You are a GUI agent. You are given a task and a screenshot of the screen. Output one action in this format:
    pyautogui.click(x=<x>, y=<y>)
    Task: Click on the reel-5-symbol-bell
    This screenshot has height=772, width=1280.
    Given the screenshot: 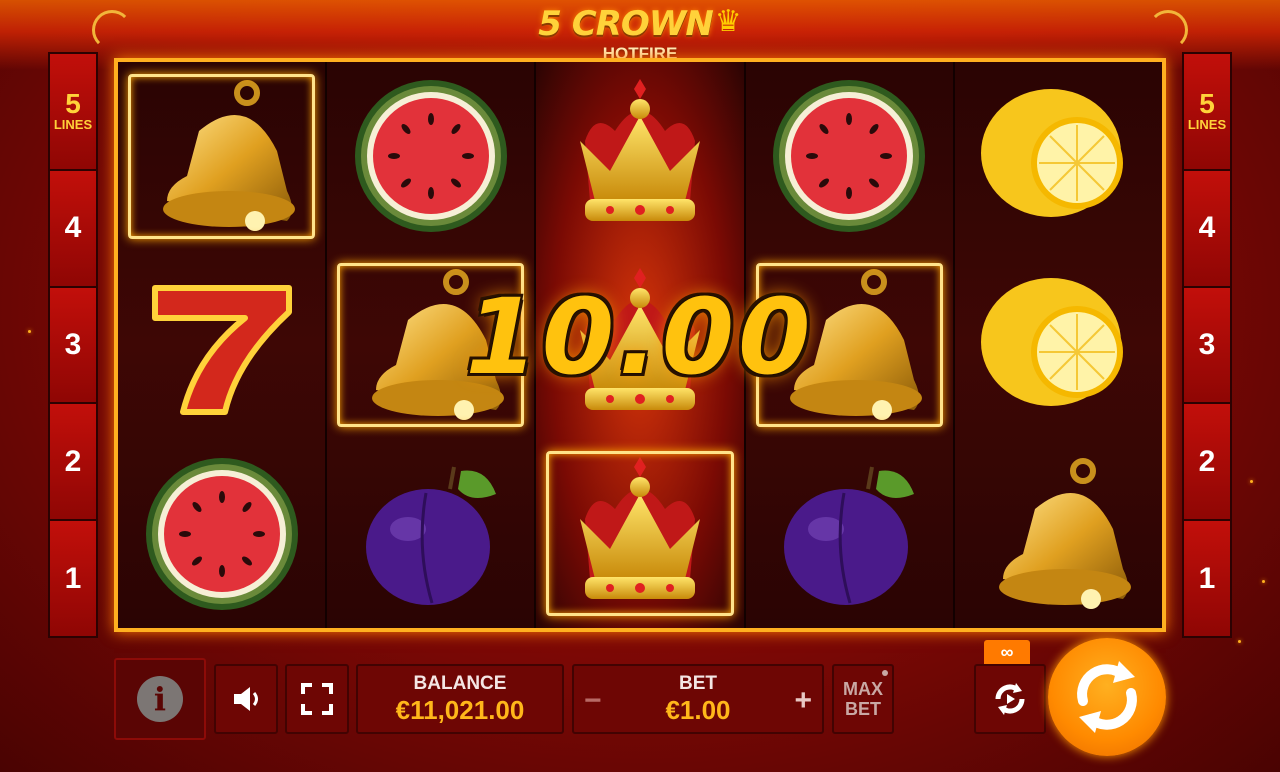 What is the action you would take?
    pyautogui.click(x=1058, y=533)
    